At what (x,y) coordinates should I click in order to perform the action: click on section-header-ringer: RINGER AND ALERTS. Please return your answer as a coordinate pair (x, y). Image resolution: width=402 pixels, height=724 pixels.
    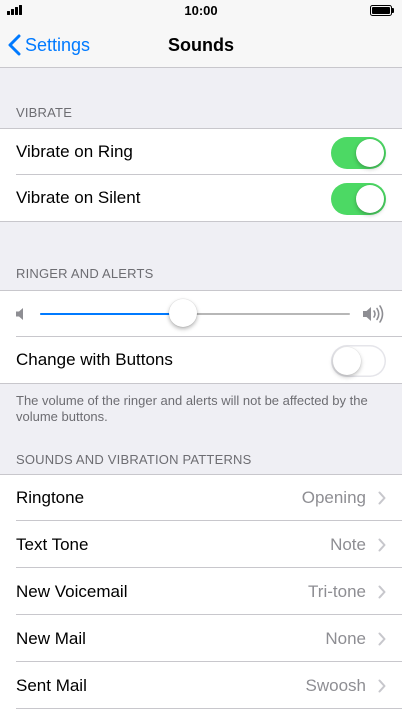
    Looking at the image, I should click on (85, 273).